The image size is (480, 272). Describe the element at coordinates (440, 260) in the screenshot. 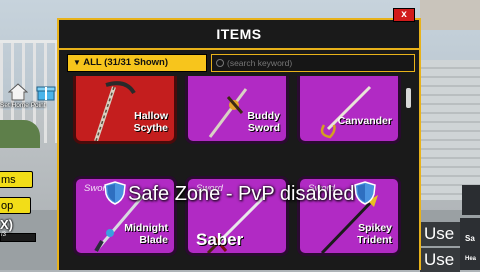

I see `use-button-2: Use` at that location.